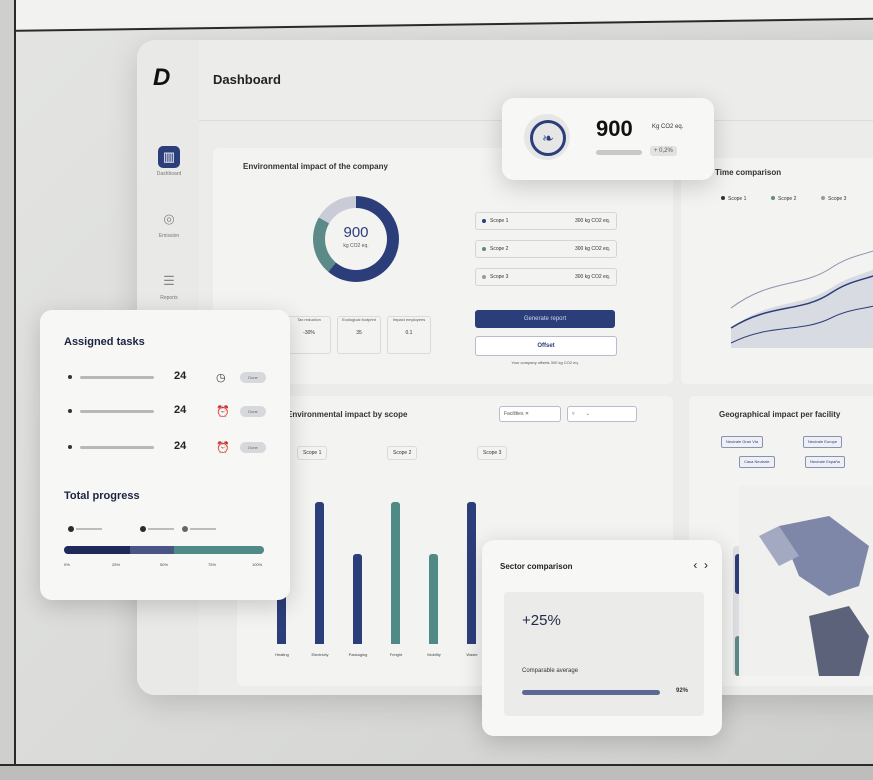  What do you see at coordinates (757, 462) in the screenshot?
I see `facility-chip: Casa Neutrale` at bounding box center [757, 462].